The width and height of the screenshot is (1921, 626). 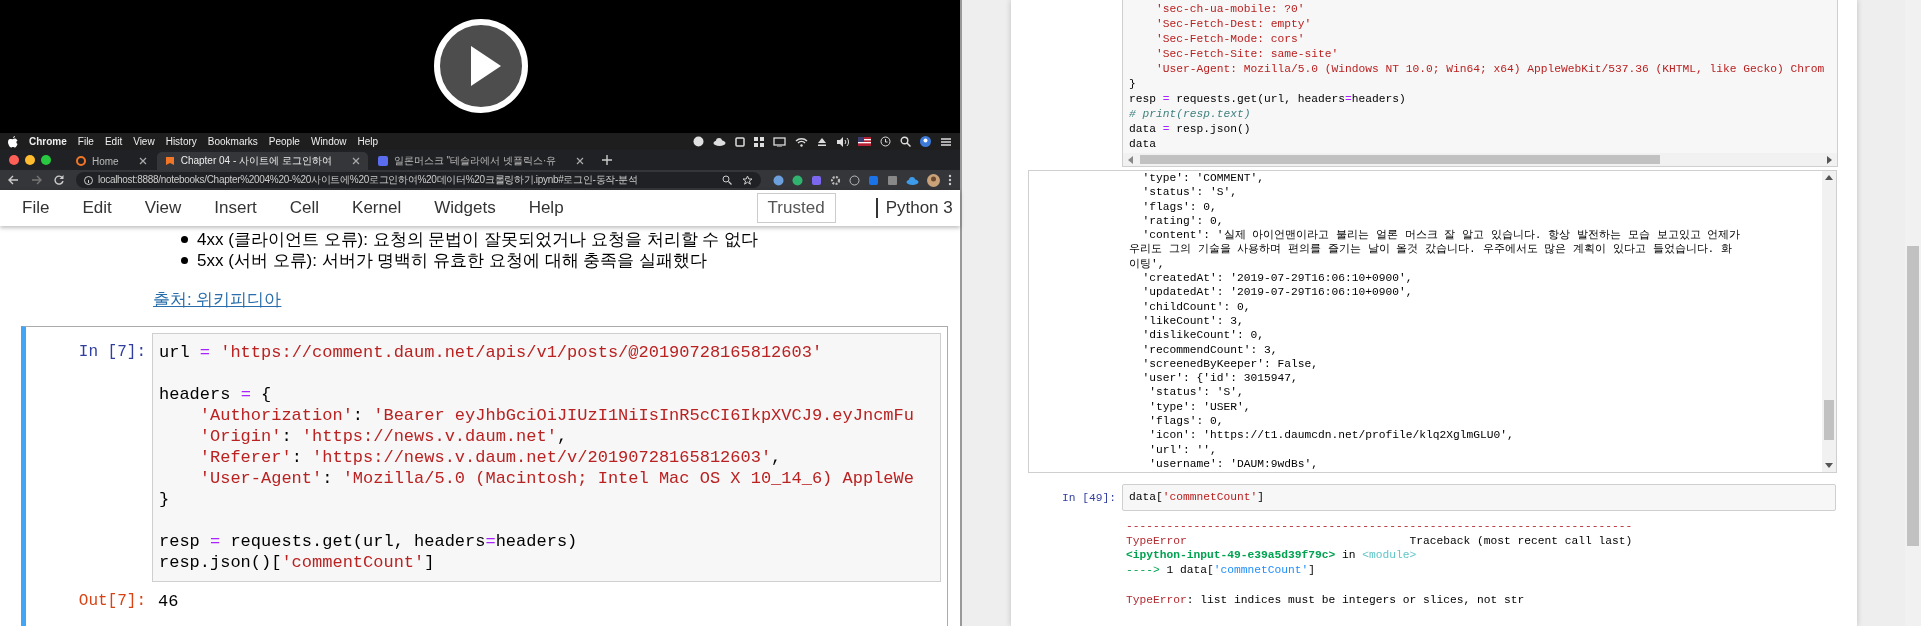 I want to click on error-line: TypeError: list indices must be integers or slices, not str, so click(x=1326, y=600).